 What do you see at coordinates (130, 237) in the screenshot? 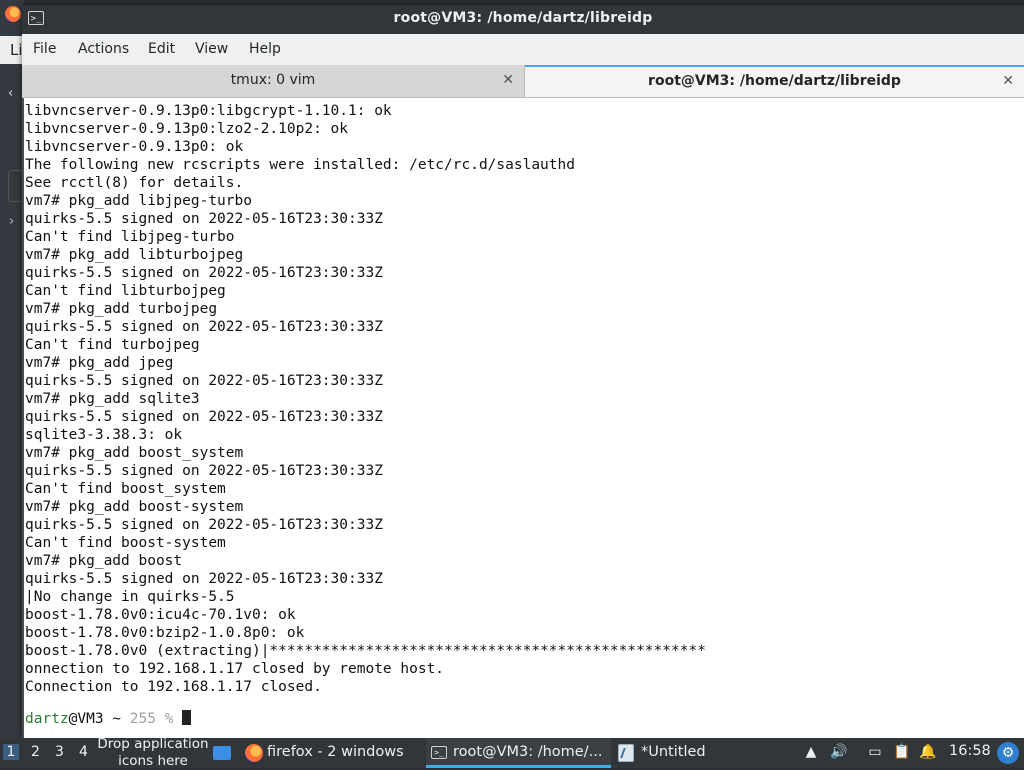
I see `terminal-line: Can't find libjpeg-turbo` at bounding box center [130, 237].